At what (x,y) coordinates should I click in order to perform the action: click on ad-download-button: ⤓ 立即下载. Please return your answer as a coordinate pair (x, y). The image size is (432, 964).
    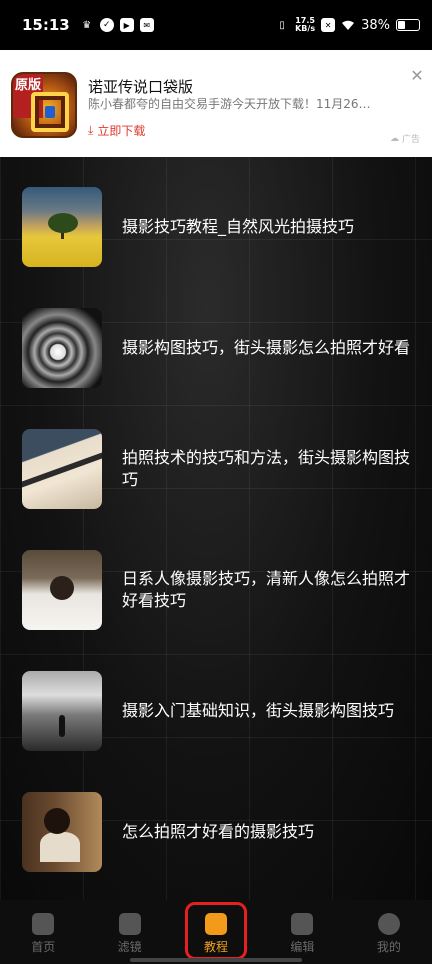
    Looking at the image, I should click on (116, 130).